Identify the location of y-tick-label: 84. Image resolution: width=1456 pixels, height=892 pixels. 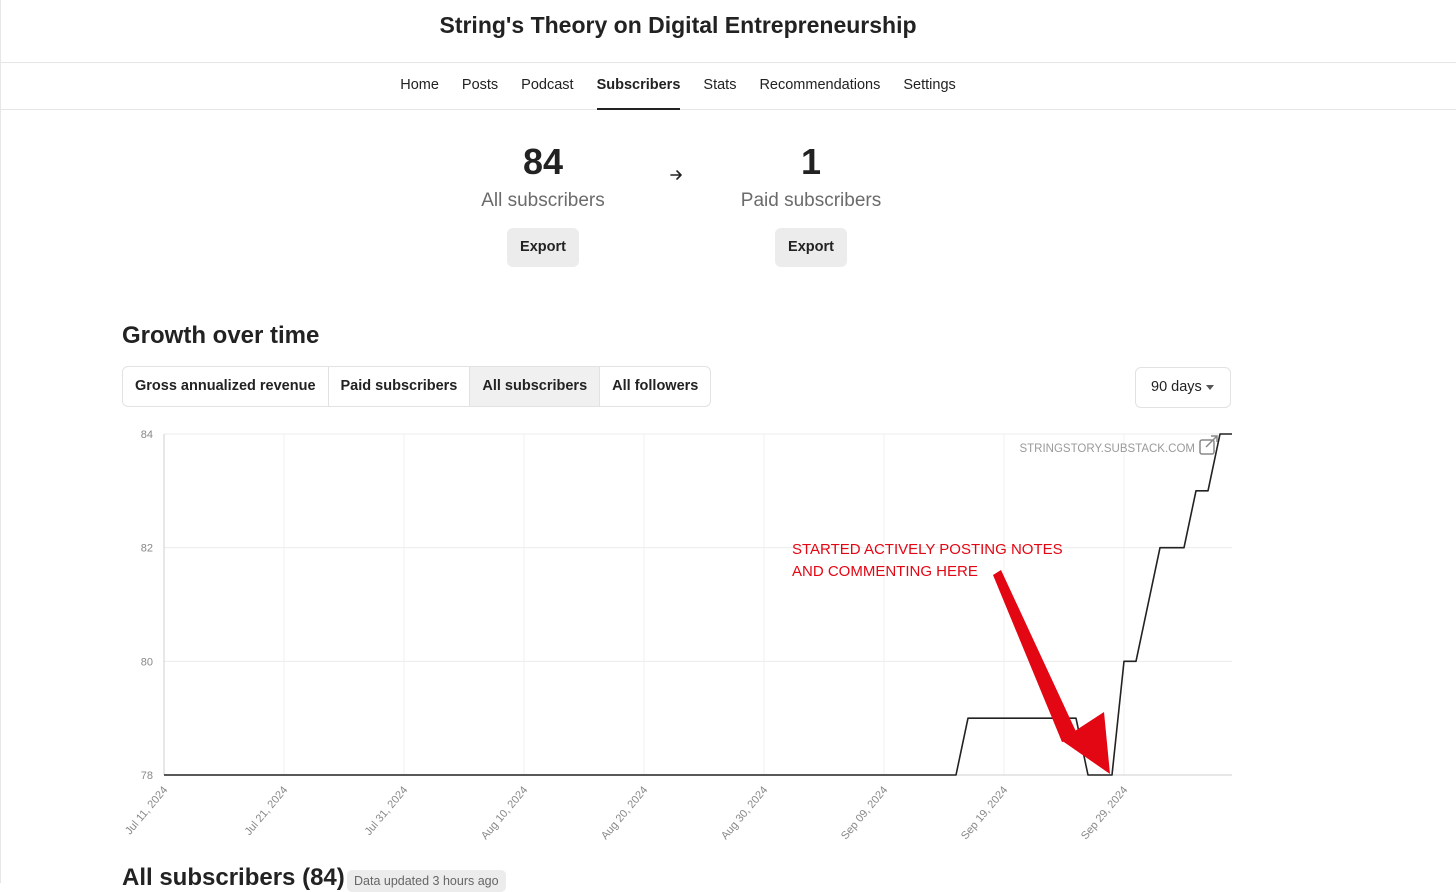
(147, 435).